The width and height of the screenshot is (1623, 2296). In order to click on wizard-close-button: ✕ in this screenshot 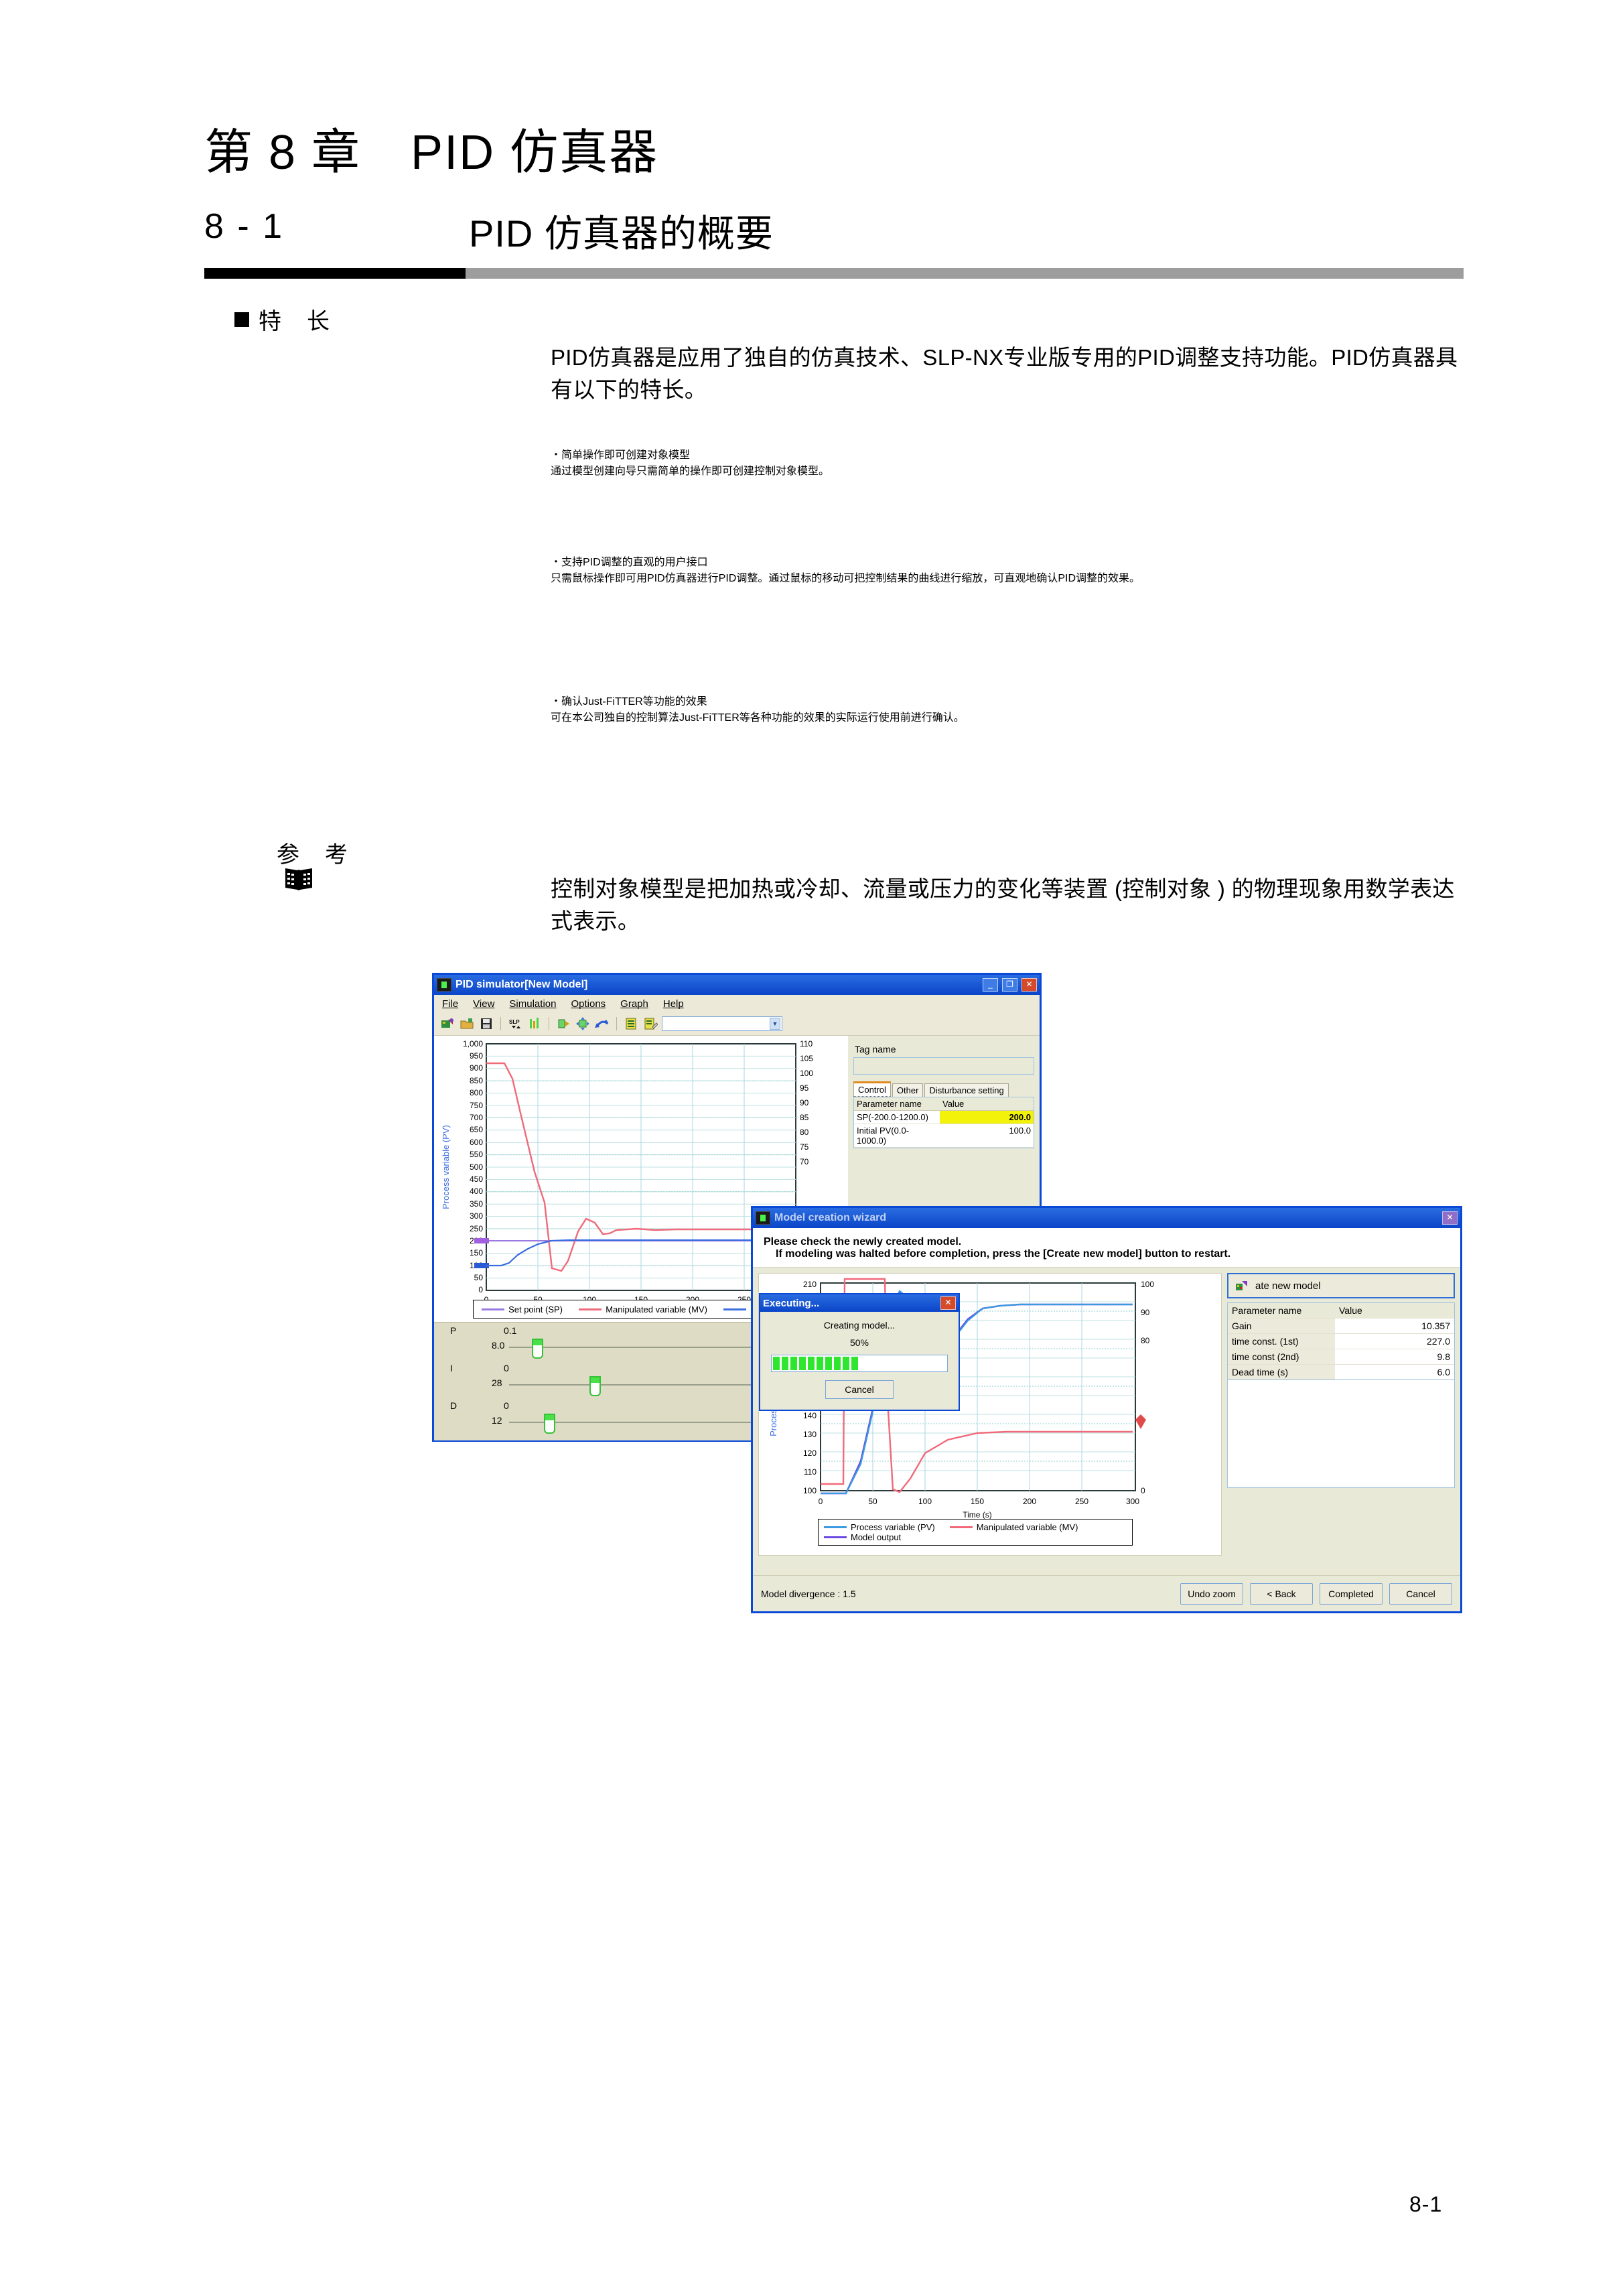, I will do `click(1450, 1218)`.